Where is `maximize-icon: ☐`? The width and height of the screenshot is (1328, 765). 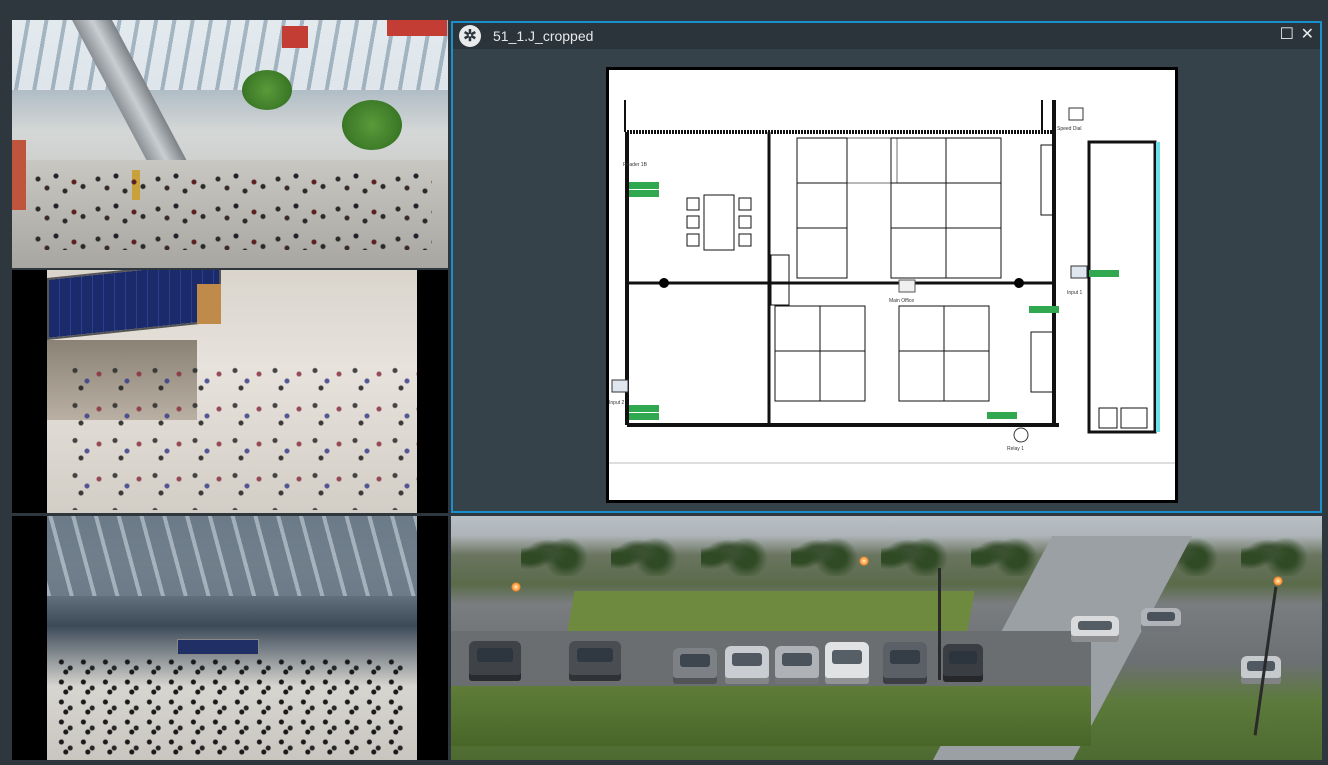 maximize-icon: ☐ is located at coordinates (1287, 35).